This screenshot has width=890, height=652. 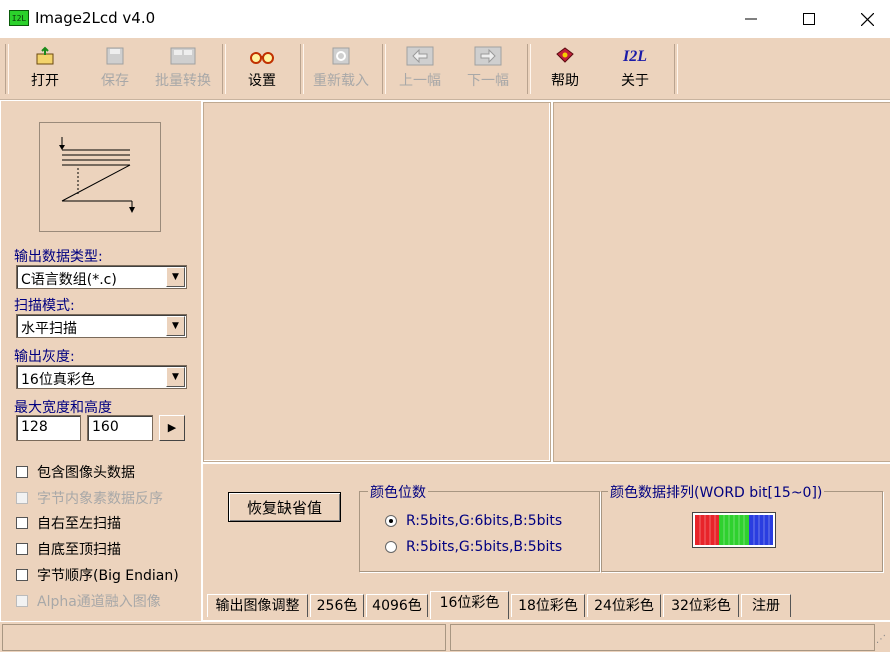 I want to click on tab-256-color: 256色, so click(x=337, y=605).